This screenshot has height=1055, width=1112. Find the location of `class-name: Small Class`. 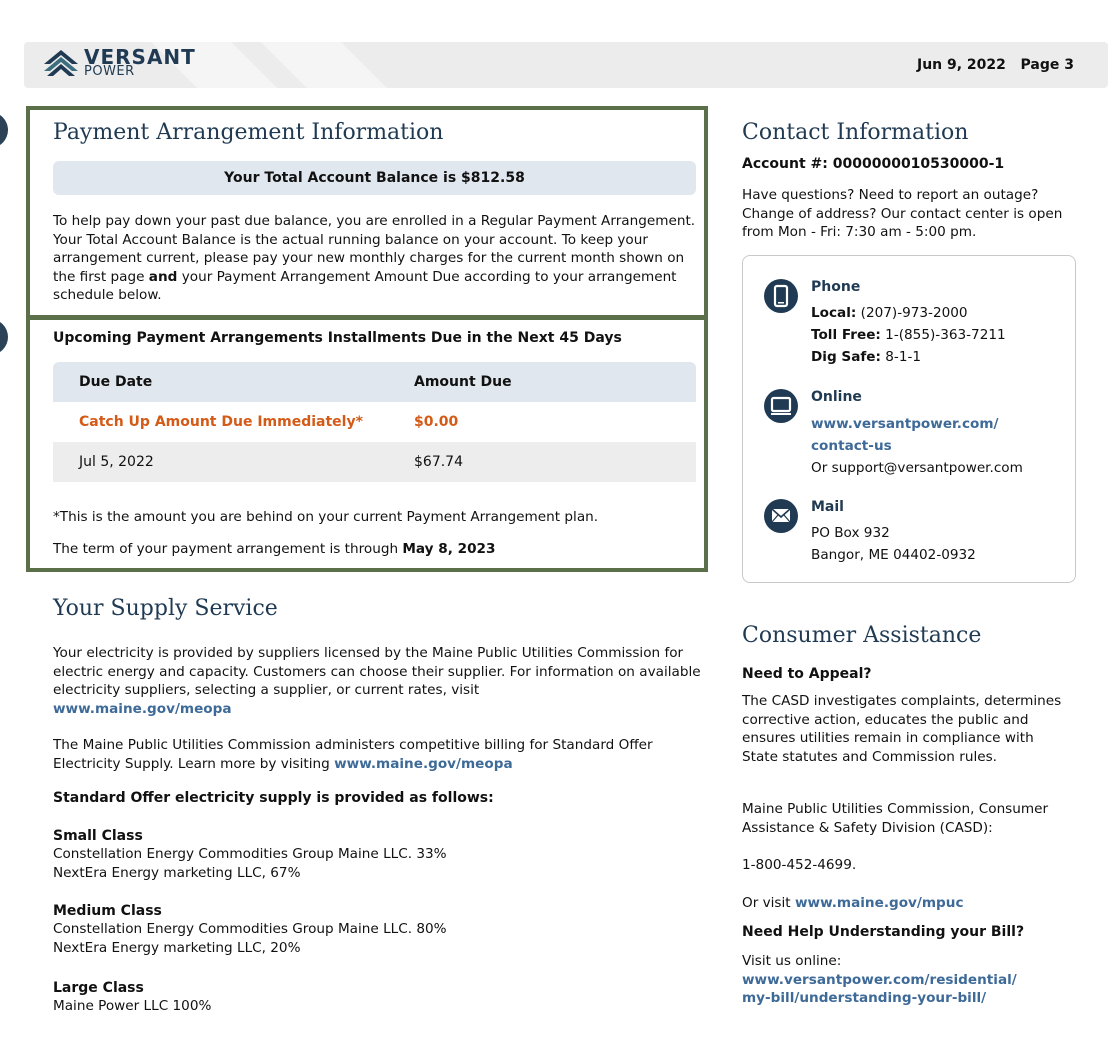

class-name: Small Class is located at coordinates (98, 836).